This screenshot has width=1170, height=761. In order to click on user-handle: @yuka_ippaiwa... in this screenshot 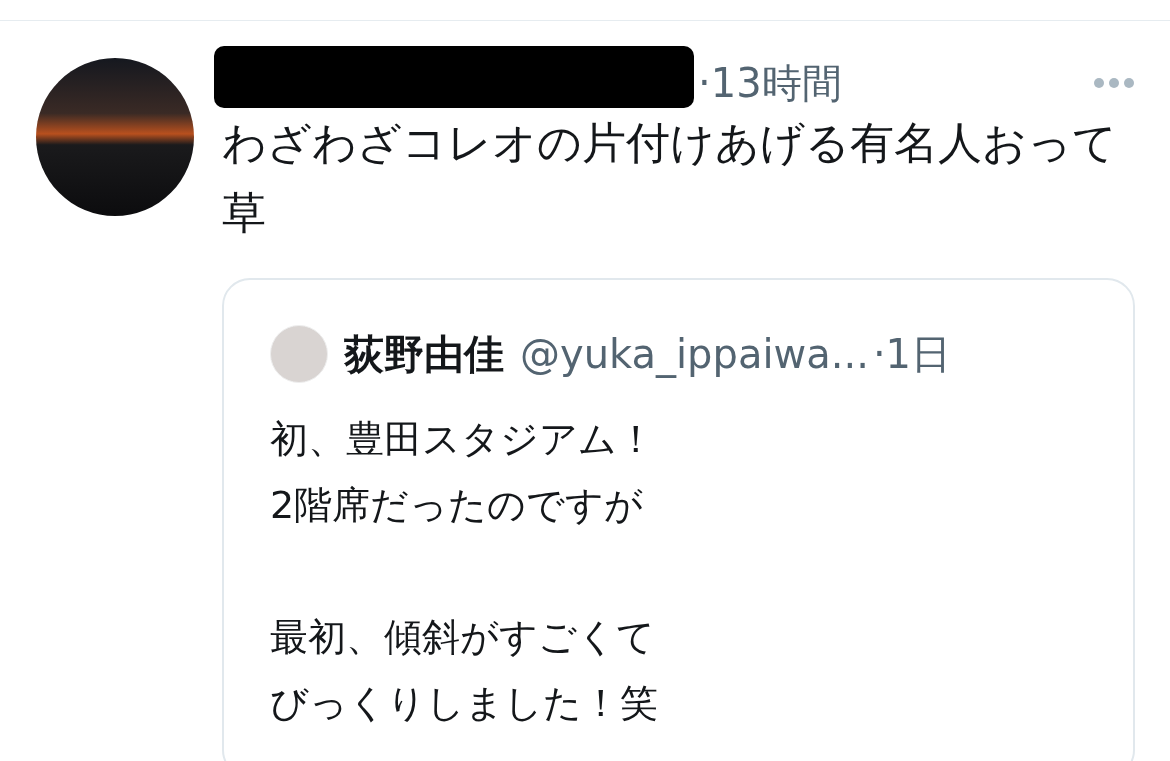, I will do `click(694, 355)`.